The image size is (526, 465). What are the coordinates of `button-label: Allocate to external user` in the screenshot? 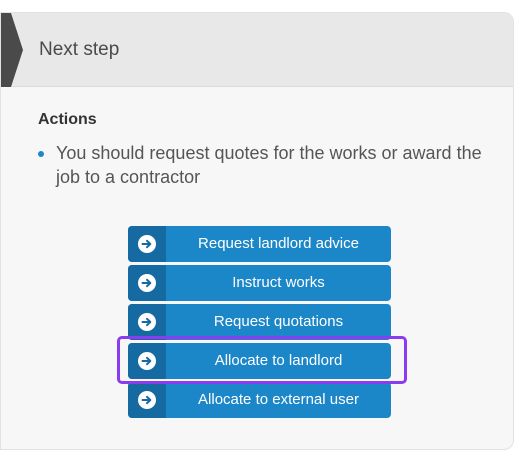 It's located at (278, 399).